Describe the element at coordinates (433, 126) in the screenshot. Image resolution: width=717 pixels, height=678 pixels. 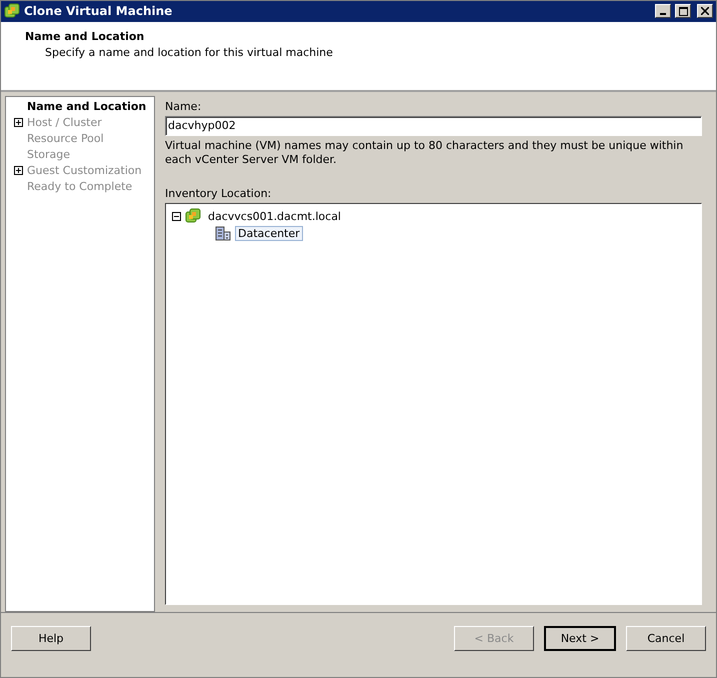
I see `name-field: dacvhyp002` at that location.